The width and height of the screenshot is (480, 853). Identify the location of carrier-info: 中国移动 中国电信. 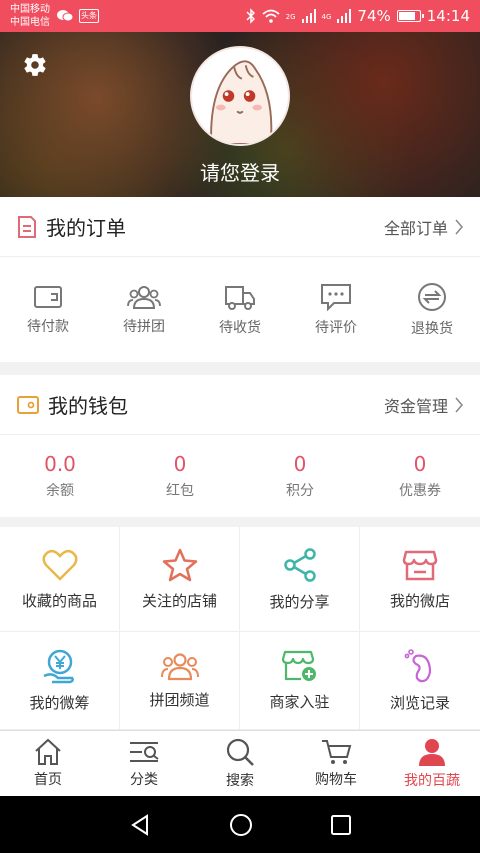
(30, 16).